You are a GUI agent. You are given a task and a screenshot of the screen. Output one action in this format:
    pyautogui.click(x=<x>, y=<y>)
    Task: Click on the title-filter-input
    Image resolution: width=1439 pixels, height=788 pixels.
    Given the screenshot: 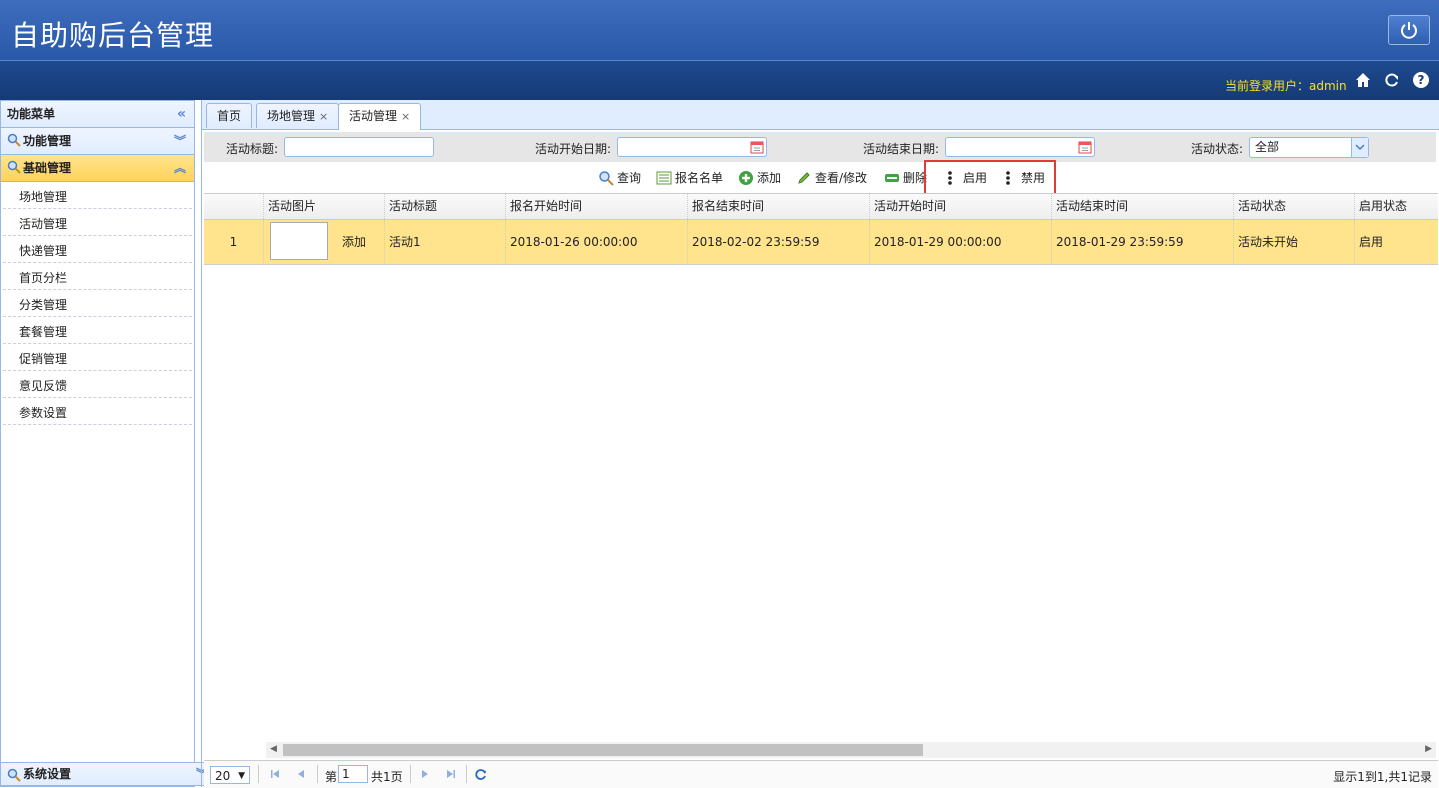 What is the action you would take?
    pyautogui.click(x=359, y=147)
    